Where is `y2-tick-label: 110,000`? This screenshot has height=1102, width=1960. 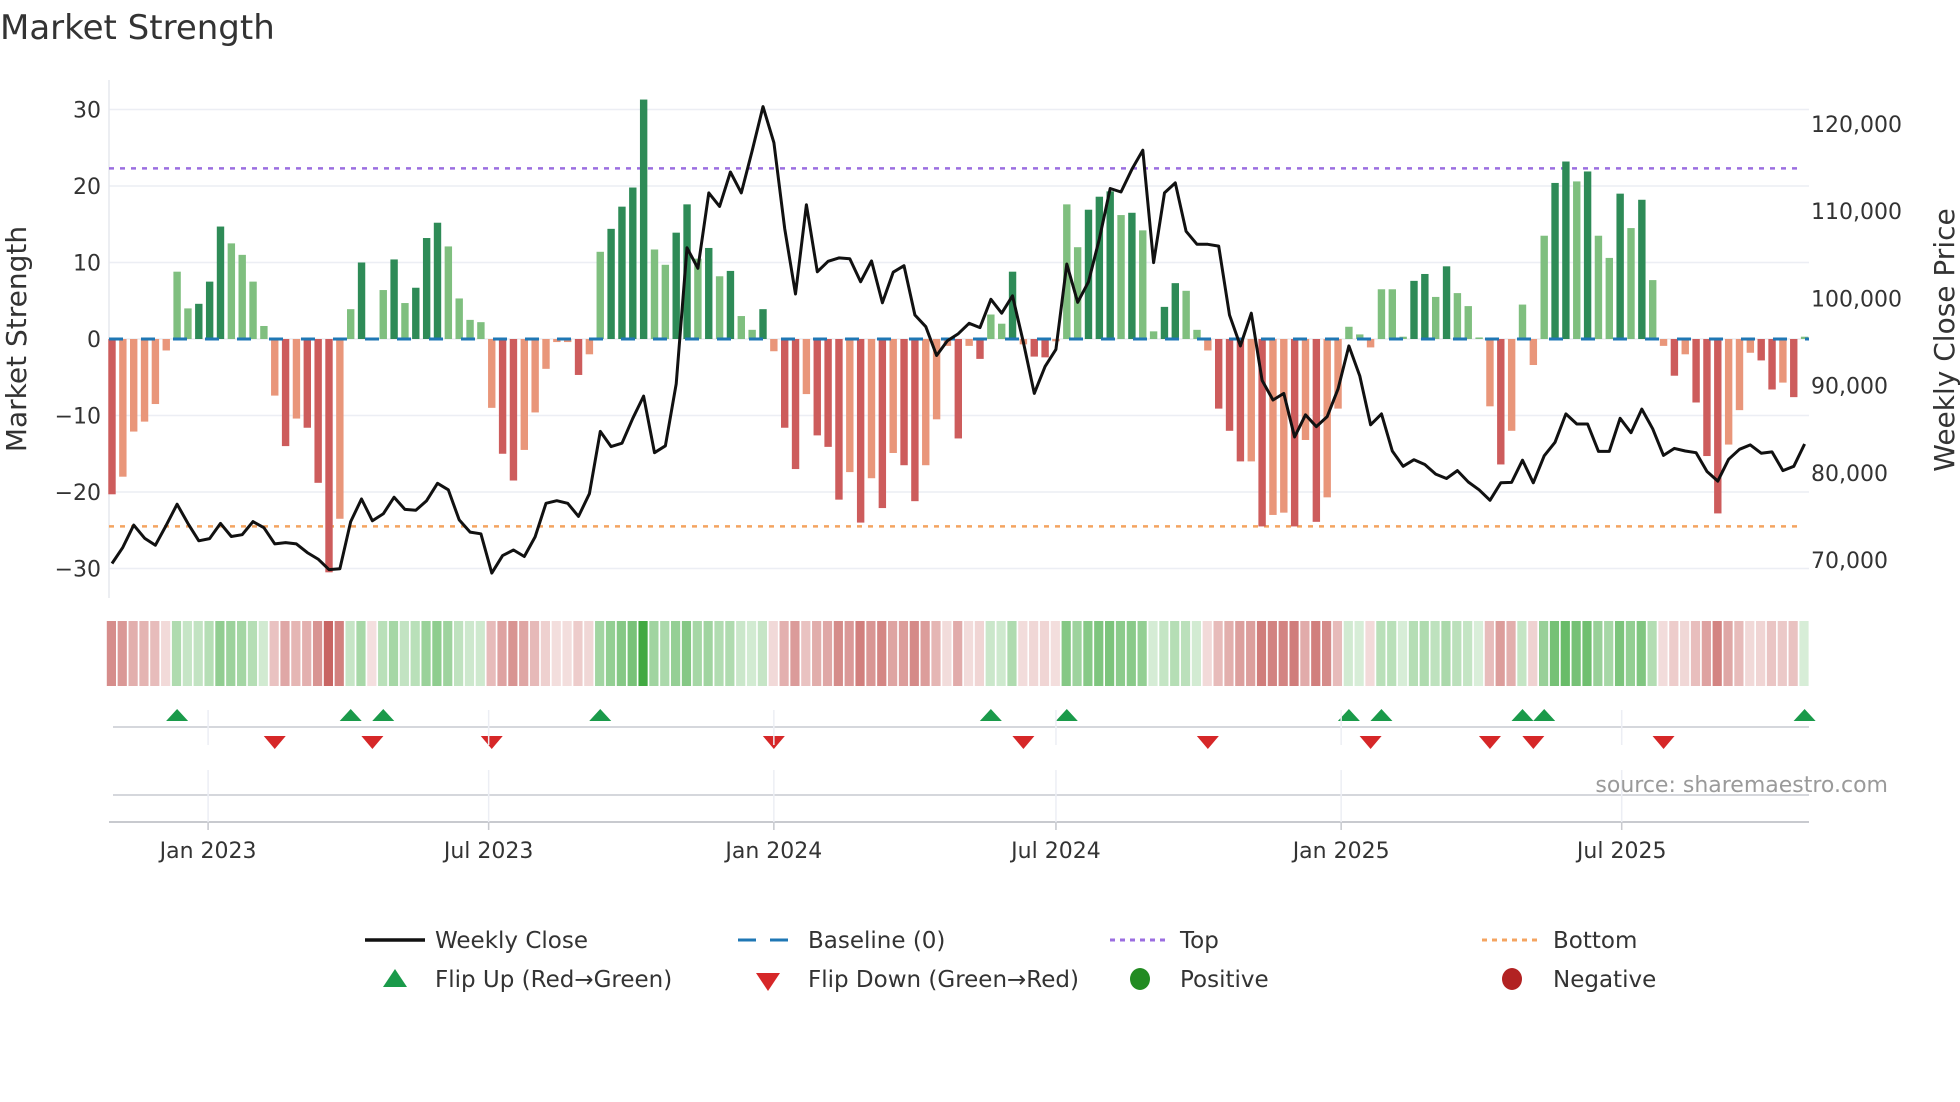 y2-tick-label: 110,000 is located at coordinates (1856, 212).